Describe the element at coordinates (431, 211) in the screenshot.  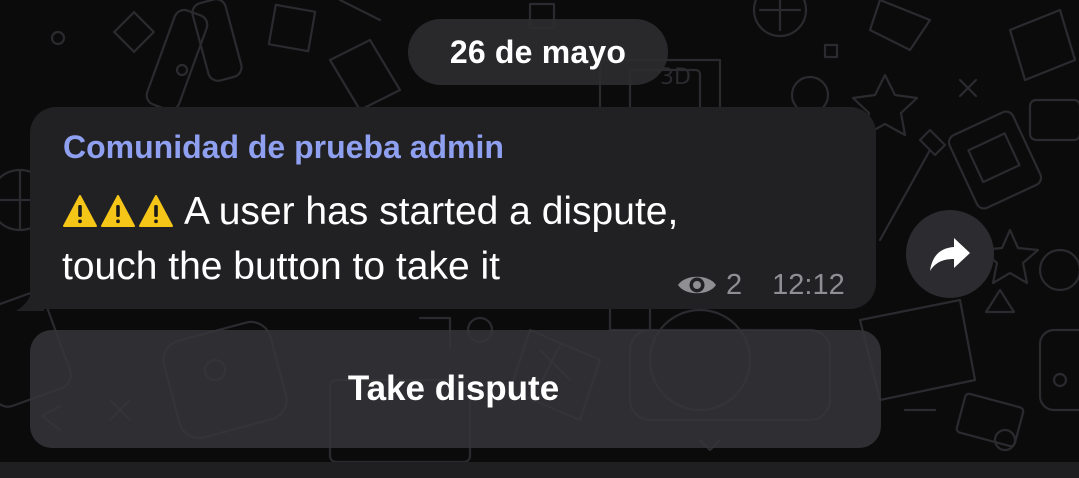
I see `message-text: A user has started a dispute,` at that location.